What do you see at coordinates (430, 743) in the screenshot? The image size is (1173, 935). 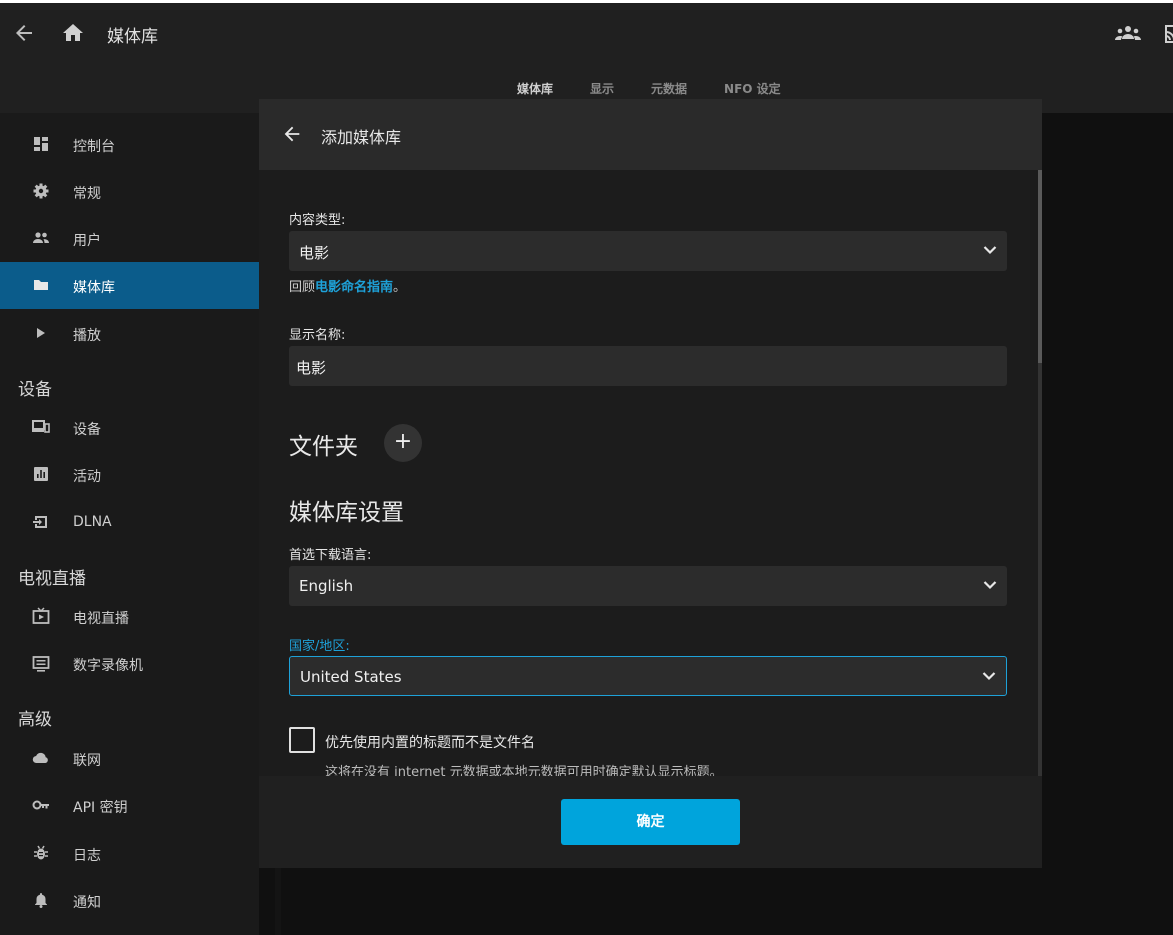 I see `prefer-embedded-titles-label: 优先使用内置的标题而不是文件名` at bounding box center [430, 743].